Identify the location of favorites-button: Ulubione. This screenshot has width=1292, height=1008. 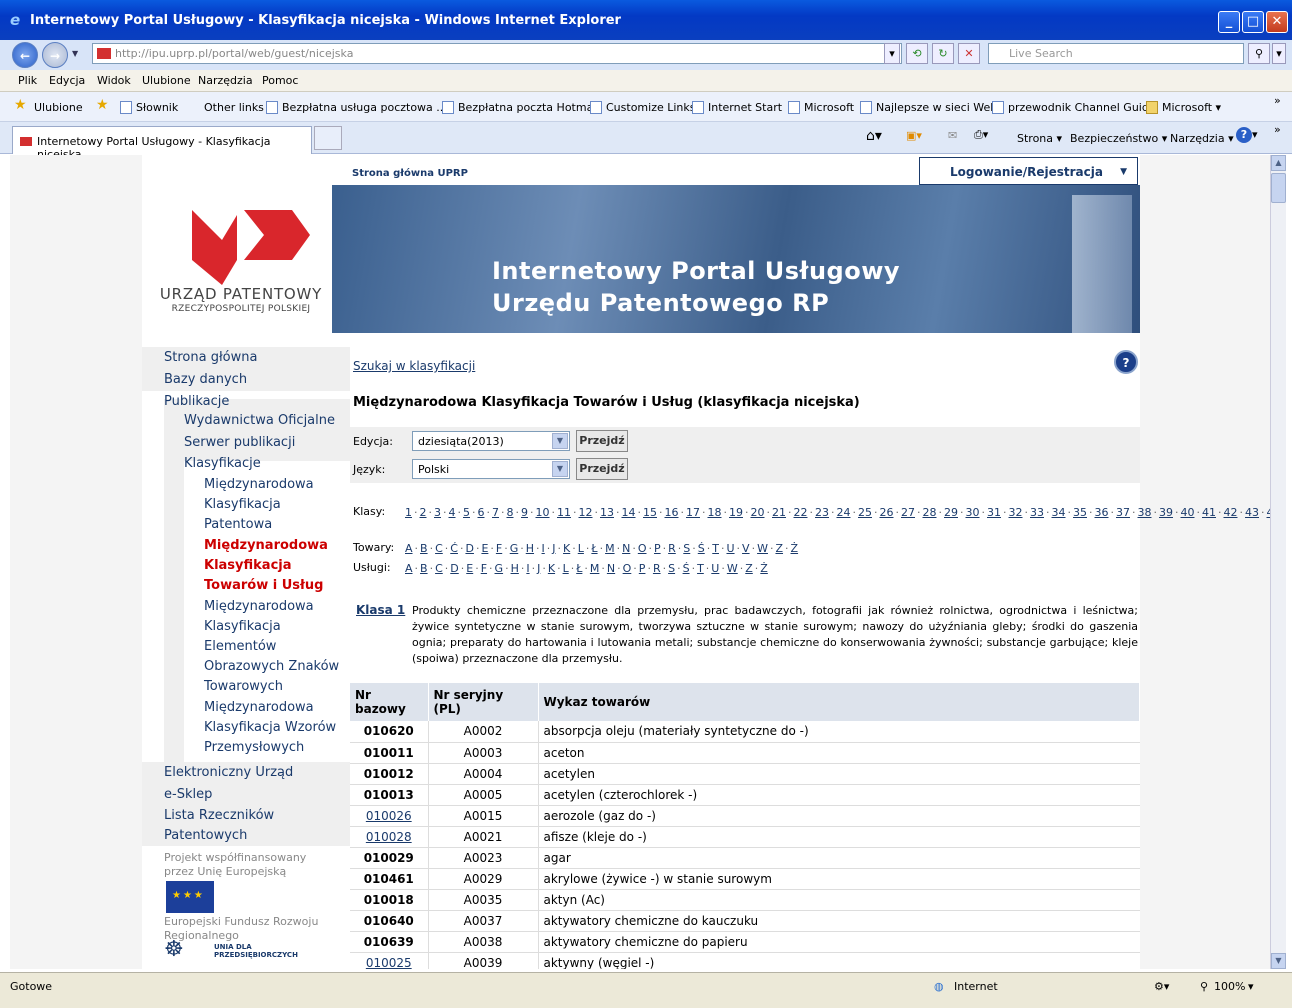
(58, 107).